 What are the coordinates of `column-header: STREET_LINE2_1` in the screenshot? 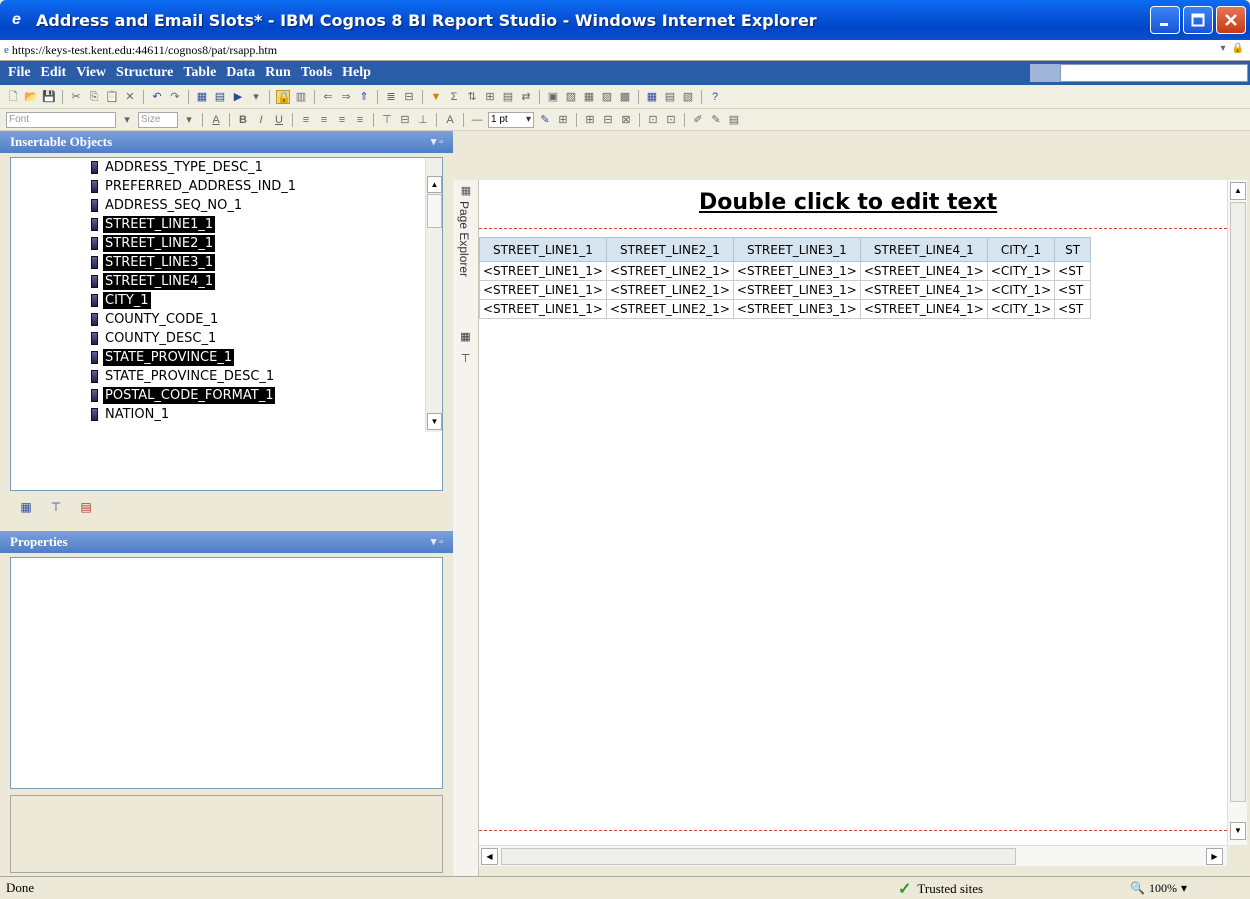 It's located at (669, 249).